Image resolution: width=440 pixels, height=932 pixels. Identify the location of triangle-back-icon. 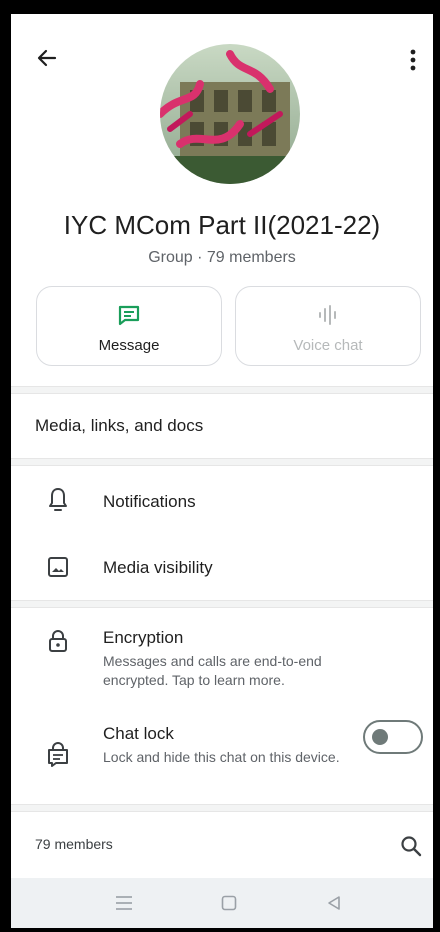
(334, 903).